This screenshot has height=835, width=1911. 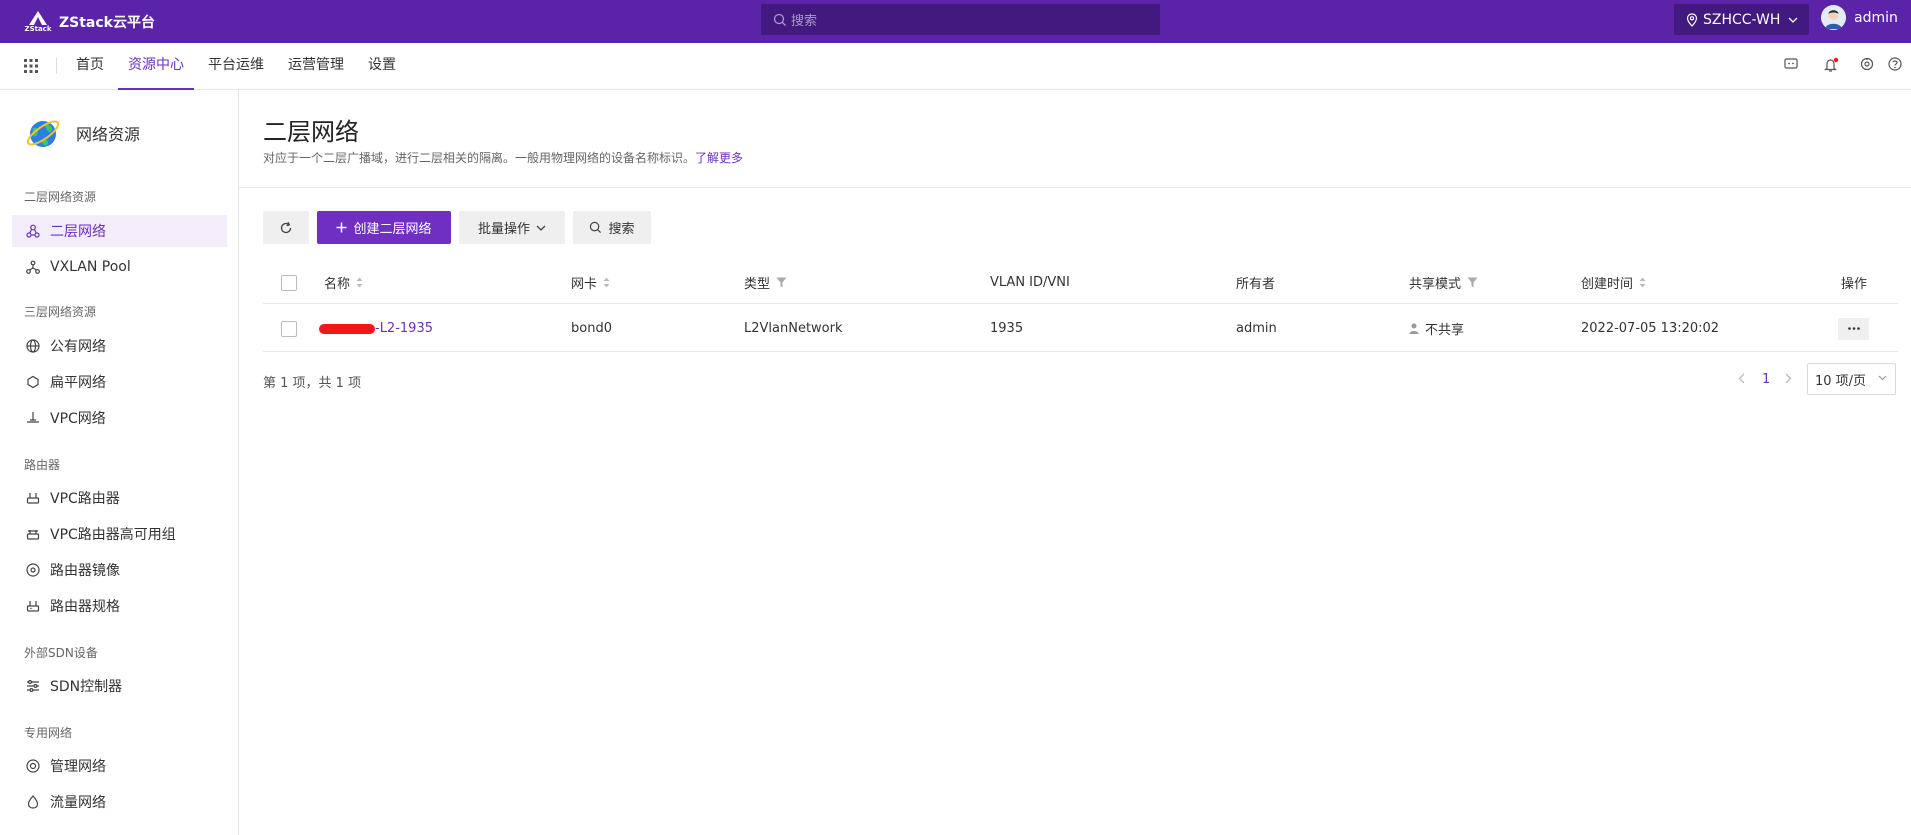 What do you see at coordinates (33, 382) in the screenshot?
I see `flat-network-icon` at bounding box center [33, 382].